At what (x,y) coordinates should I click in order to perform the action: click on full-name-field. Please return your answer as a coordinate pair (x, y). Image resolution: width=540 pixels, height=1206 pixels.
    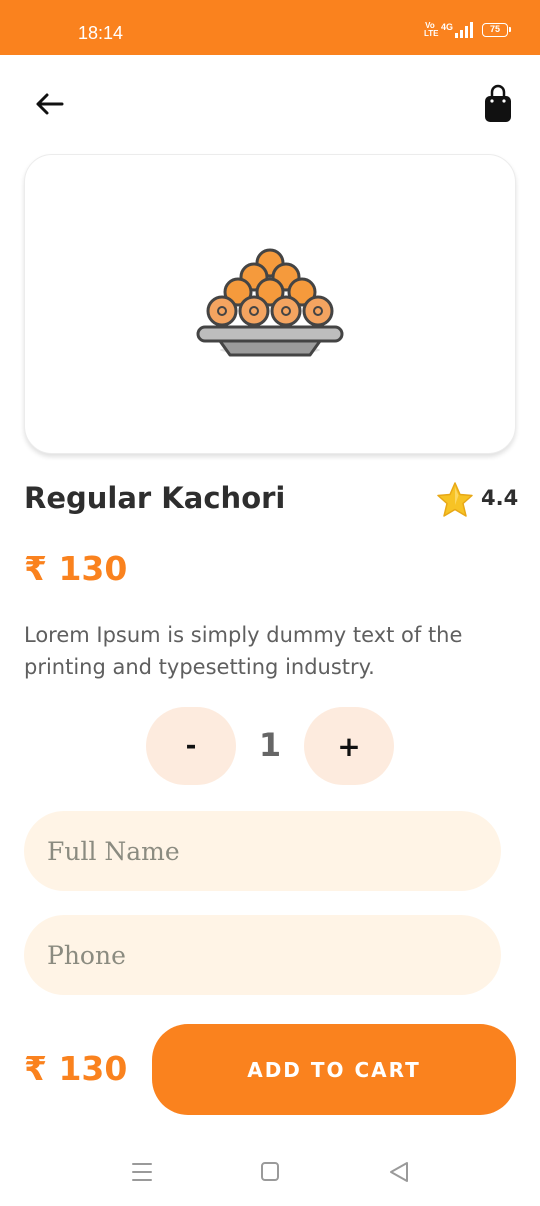
    Looking at the image, I should click on (262, 851).